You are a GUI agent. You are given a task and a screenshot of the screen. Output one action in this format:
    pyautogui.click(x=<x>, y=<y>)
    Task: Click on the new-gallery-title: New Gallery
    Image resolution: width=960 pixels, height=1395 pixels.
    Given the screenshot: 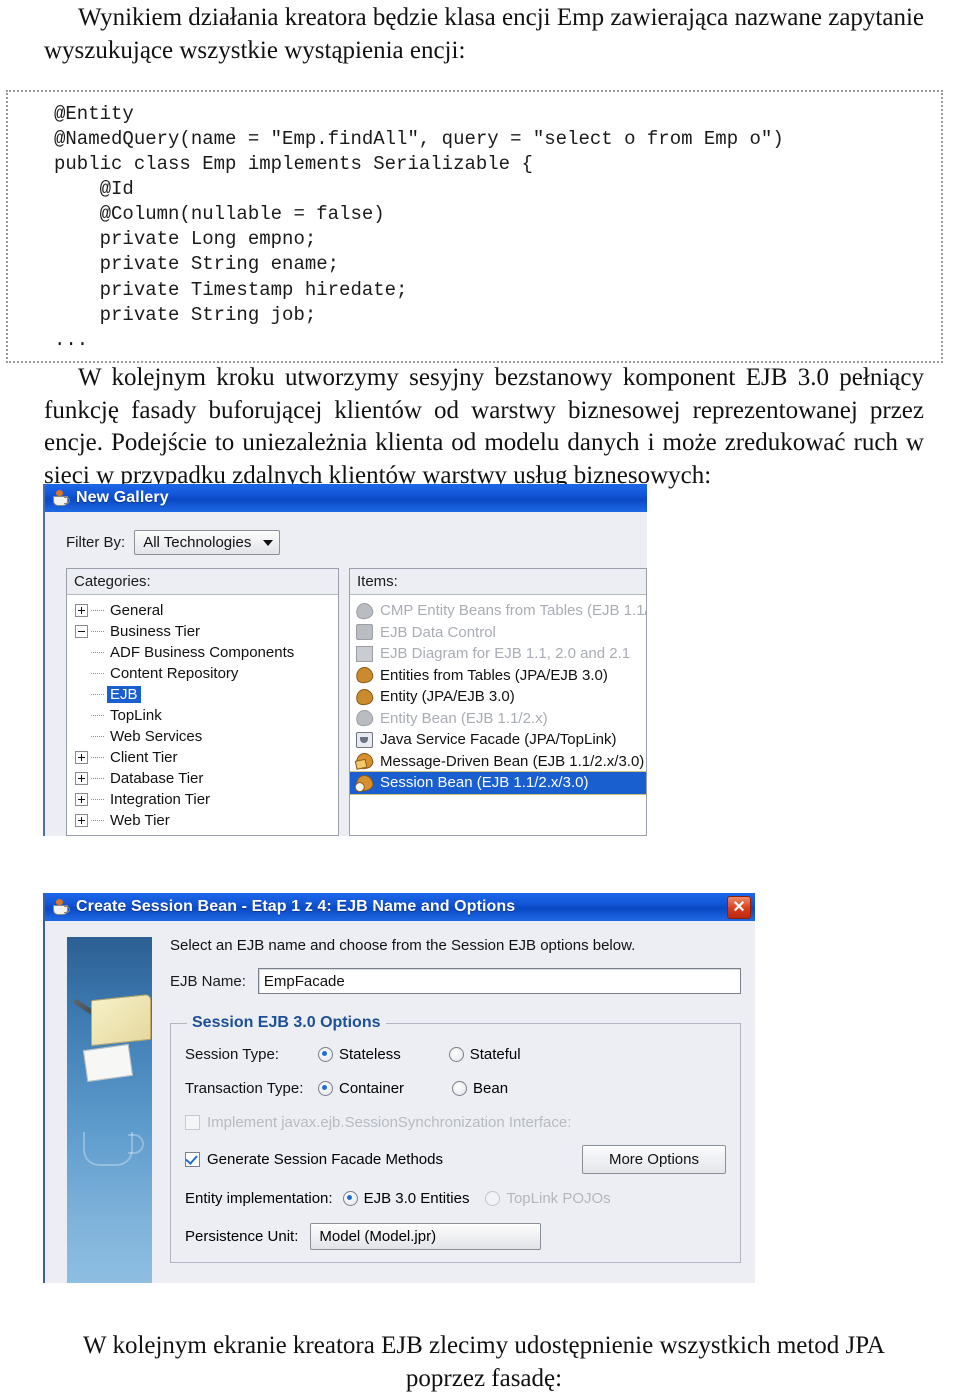 What is the action you would take?
    pyautogui.click(x=122, y=497)
    